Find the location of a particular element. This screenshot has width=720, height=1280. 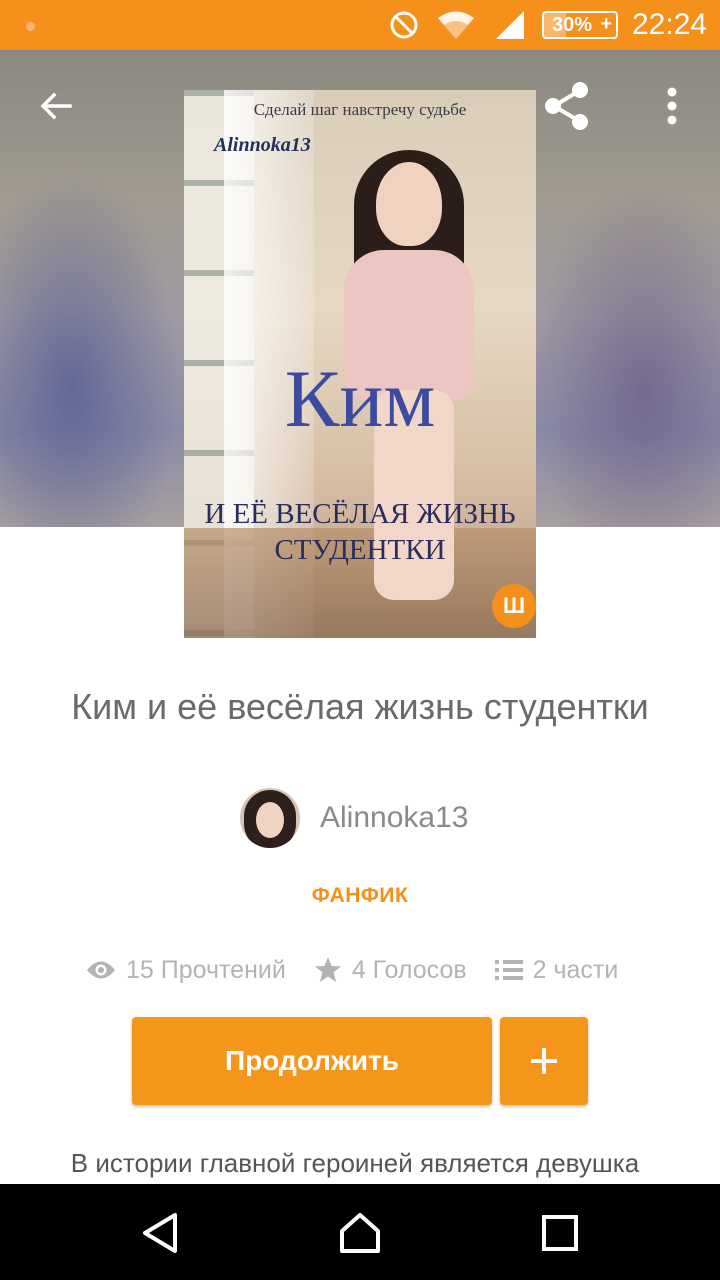

reads-stat: 15 Прочтений is located at coordinates (186, 970).